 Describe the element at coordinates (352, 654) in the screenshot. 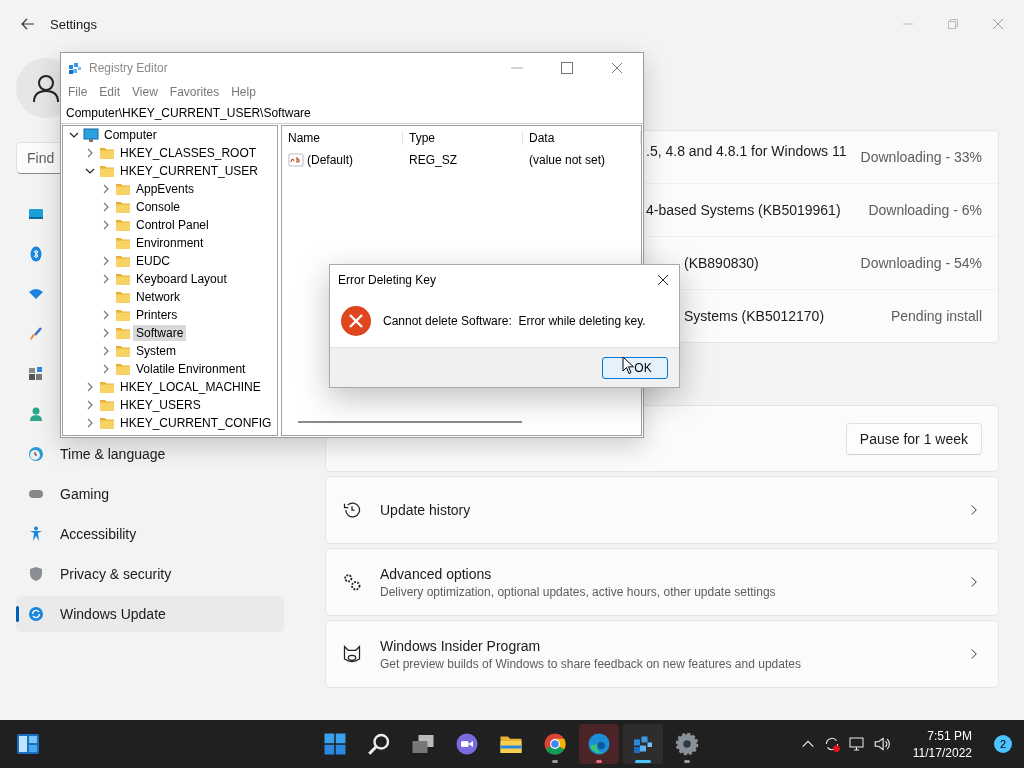

I see `cat-icon` at that location.